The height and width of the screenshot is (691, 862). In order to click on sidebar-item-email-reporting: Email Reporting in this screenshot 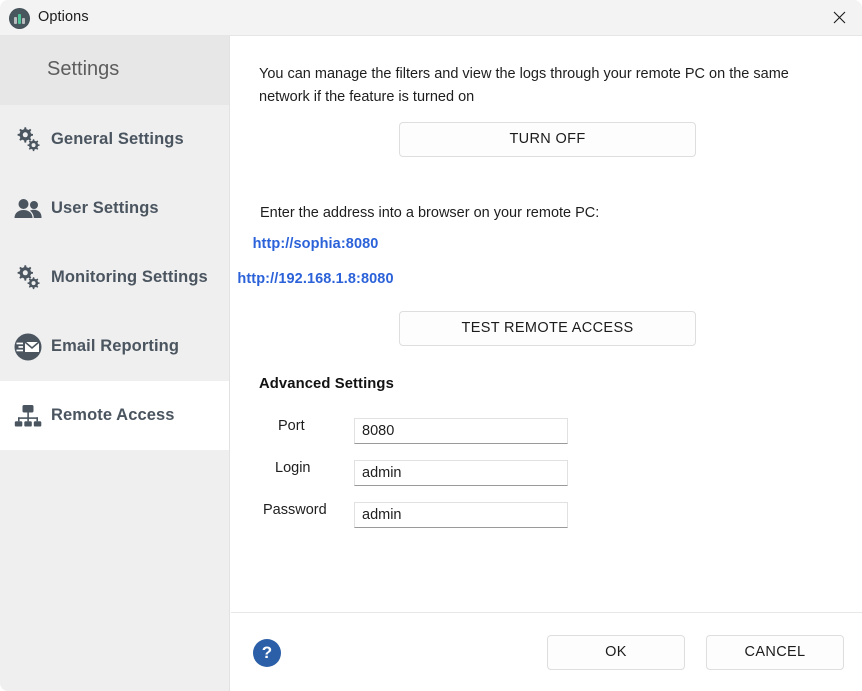, I will do `click(114, 346)`.